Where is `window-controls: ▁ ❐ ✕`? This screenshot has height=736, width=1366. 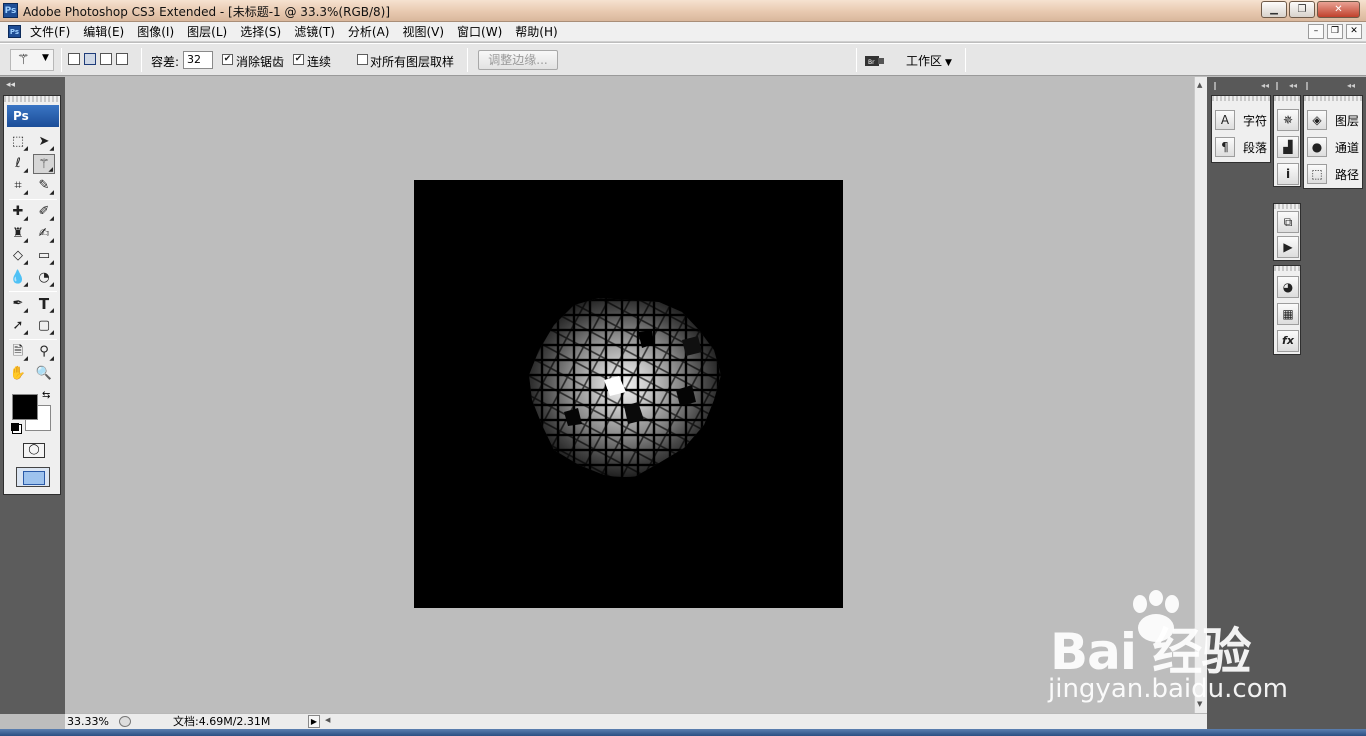 window-controls: ▁ ❐ ✕ is located at coordinates (1310, 9).